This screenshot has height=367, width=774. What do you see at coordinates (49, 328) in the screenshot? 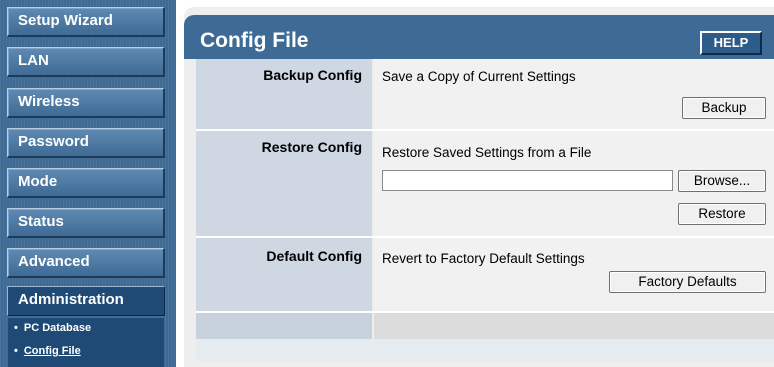
I see `subnav-item-pc-database: • PC Database` at bounding box center [49, 328].